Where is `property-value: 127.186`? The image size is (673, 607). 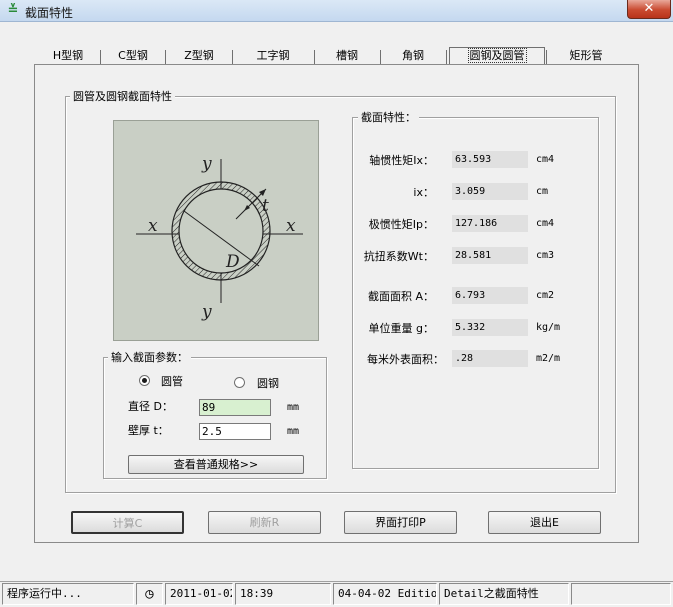 property-value: 127.186 is located at coordinates (490, 223).